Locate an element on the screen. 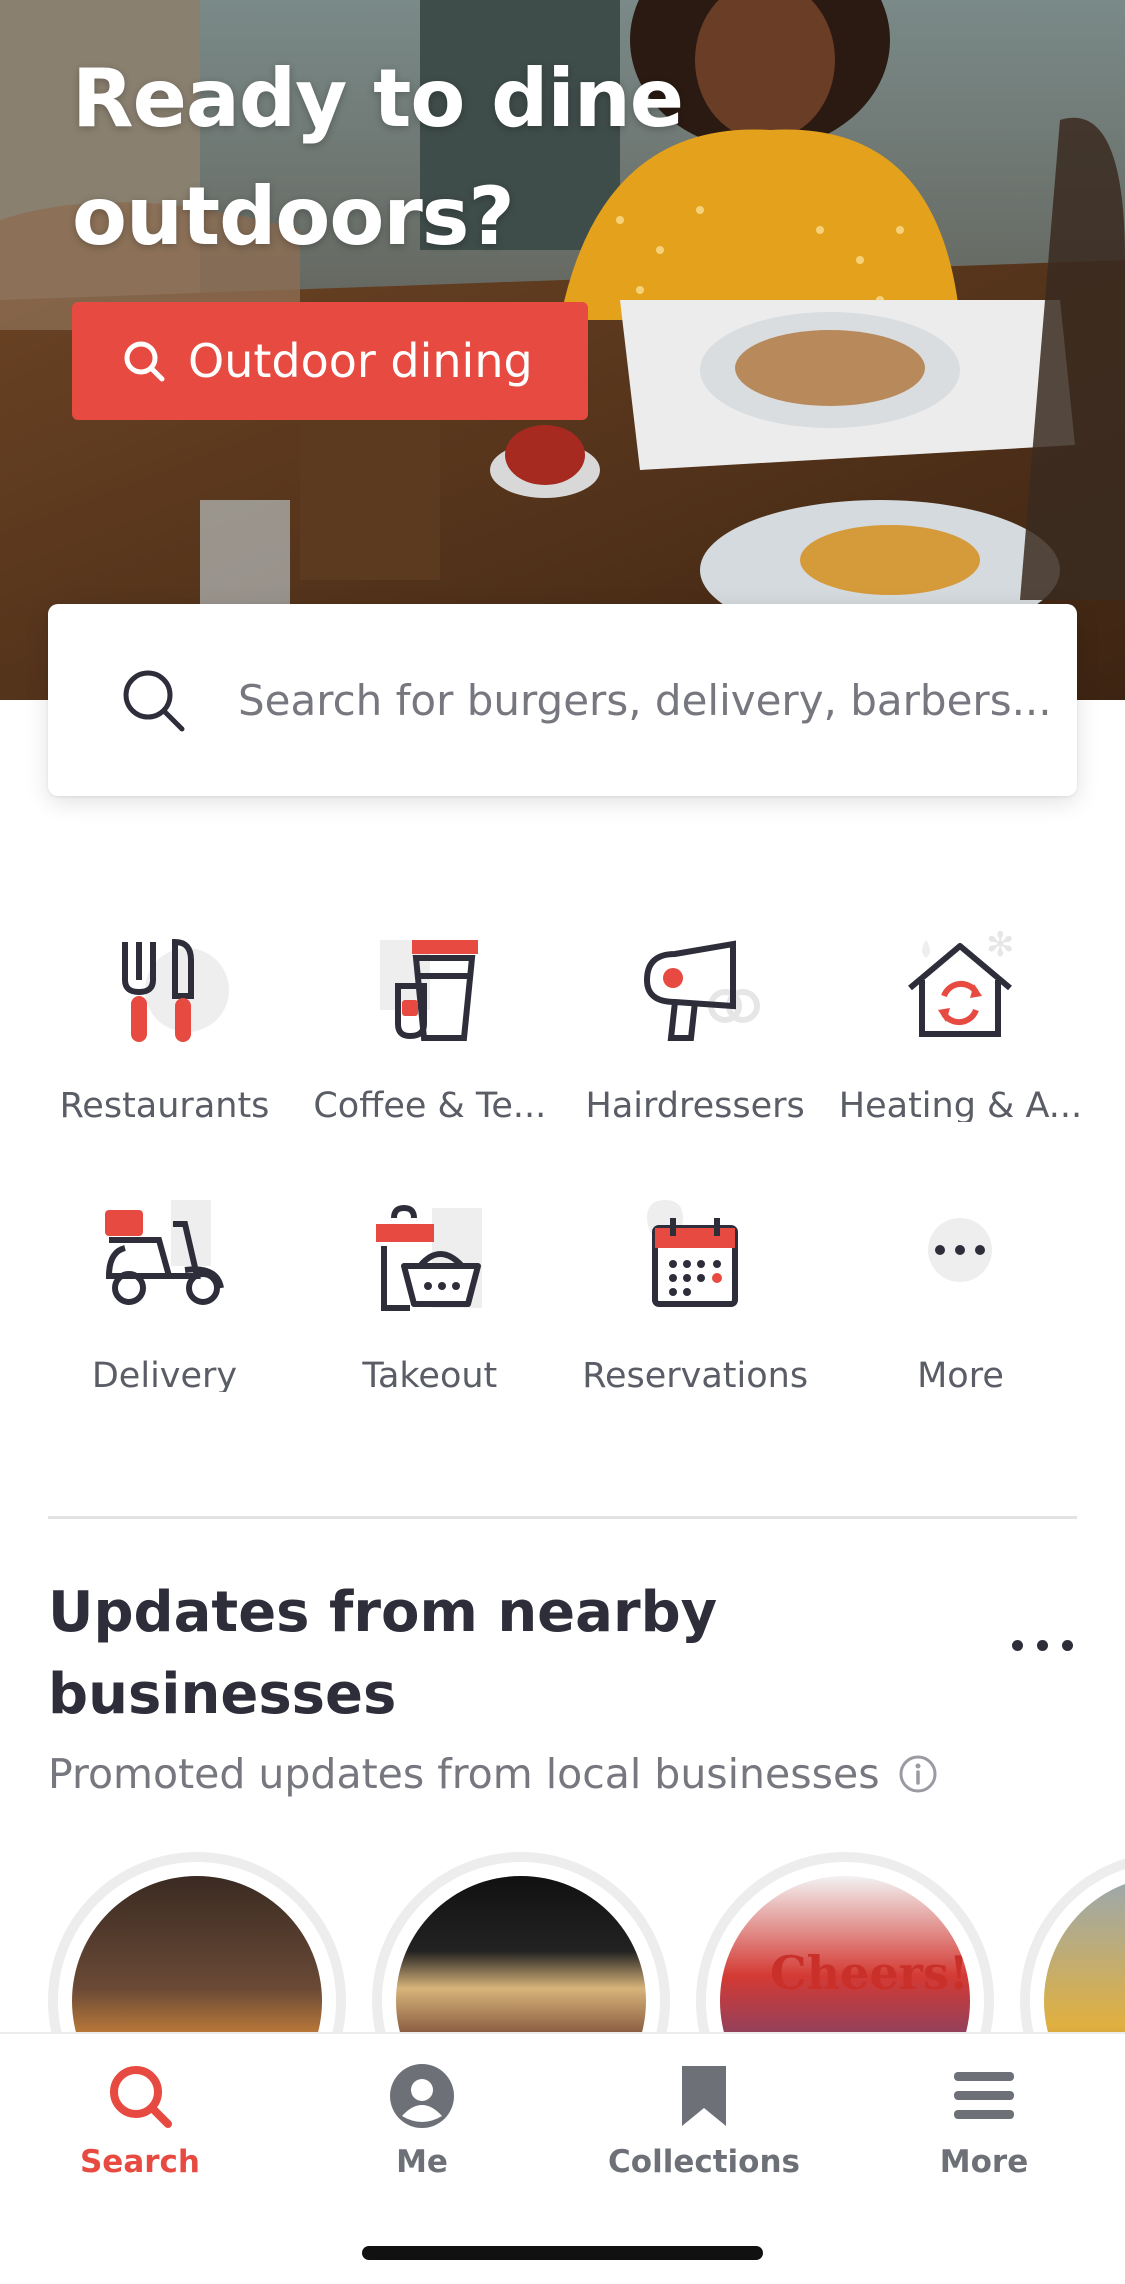 The width and height of the screenshot is (1125, 2284). tab-label: More is located at coordinates (984, 2162).